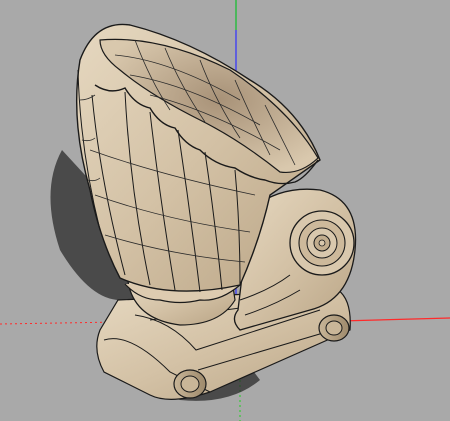 This screenshot has height=421, width=450. I want to click on red-axis-right, so click(394, 319).